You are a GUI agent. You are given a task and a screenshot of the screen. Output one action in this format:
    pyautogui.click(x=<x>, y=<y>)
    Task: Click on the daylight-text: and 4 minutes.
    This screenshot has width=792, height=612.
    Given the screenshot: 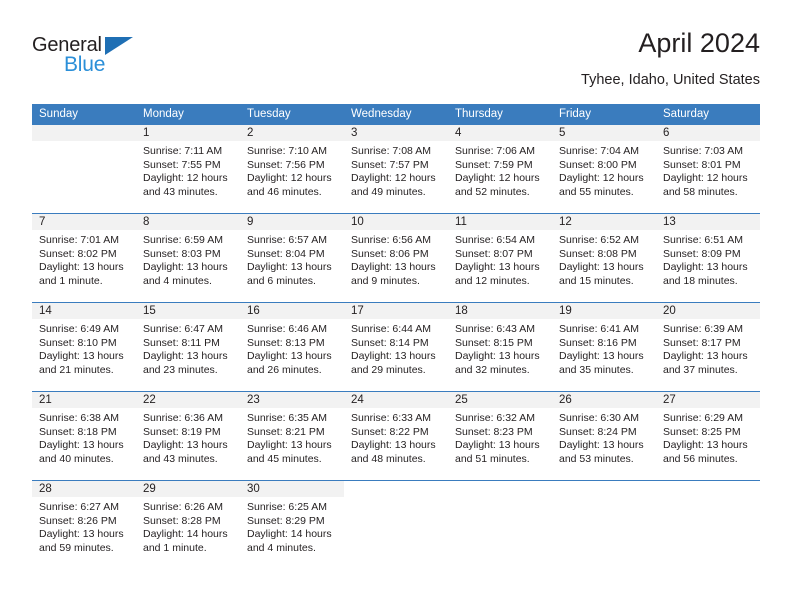 What is the action you would take?
    pyautogui.click(x=177, y=280)
    